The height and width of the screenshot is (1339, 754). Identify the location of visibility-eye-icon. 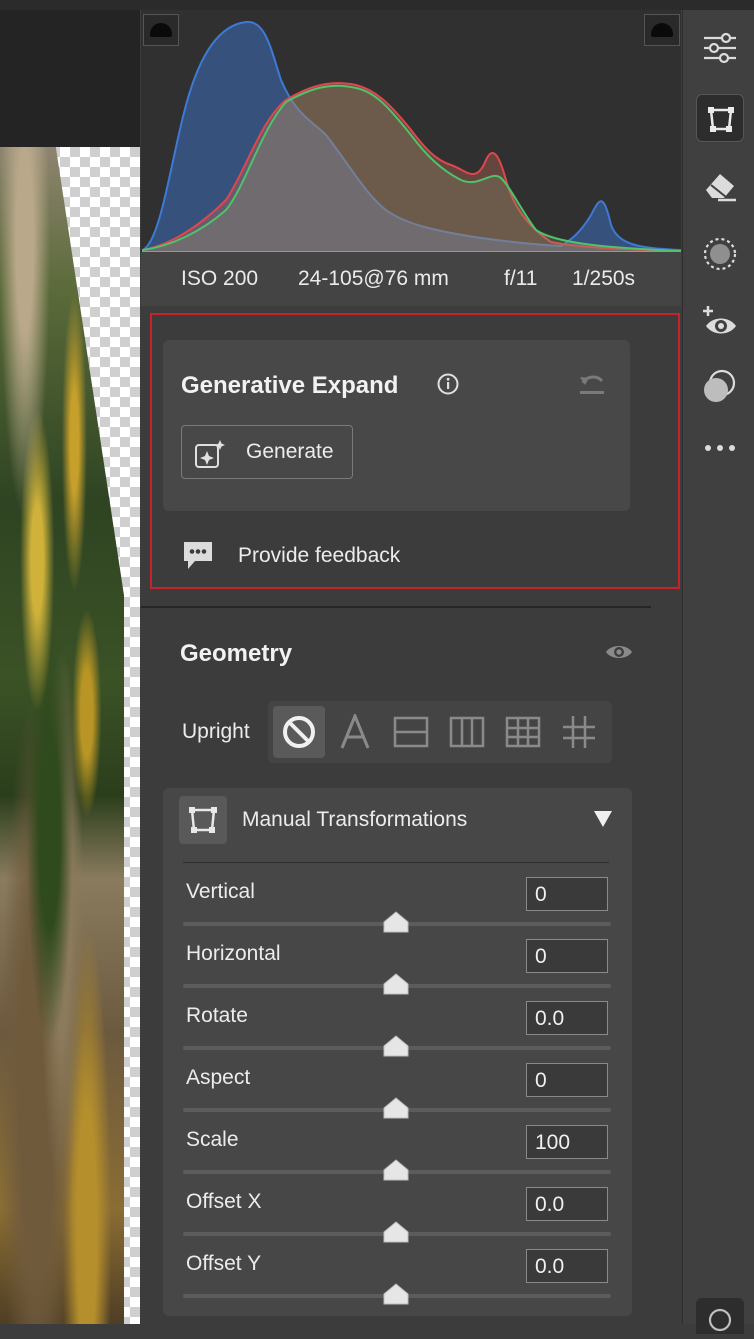
(619, 652).